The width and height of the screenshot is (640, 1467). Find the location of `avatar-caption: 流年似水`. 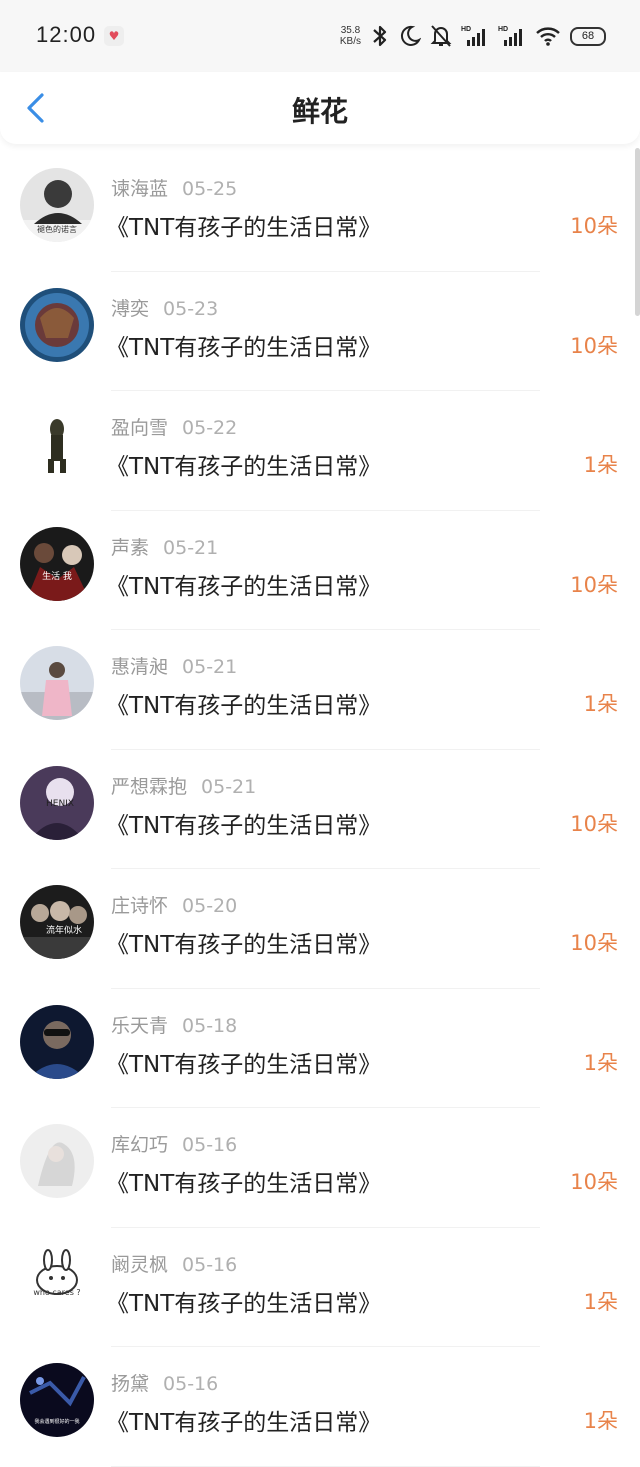

avatar-caption: 流年似水 is located at coordinates (64, 930).